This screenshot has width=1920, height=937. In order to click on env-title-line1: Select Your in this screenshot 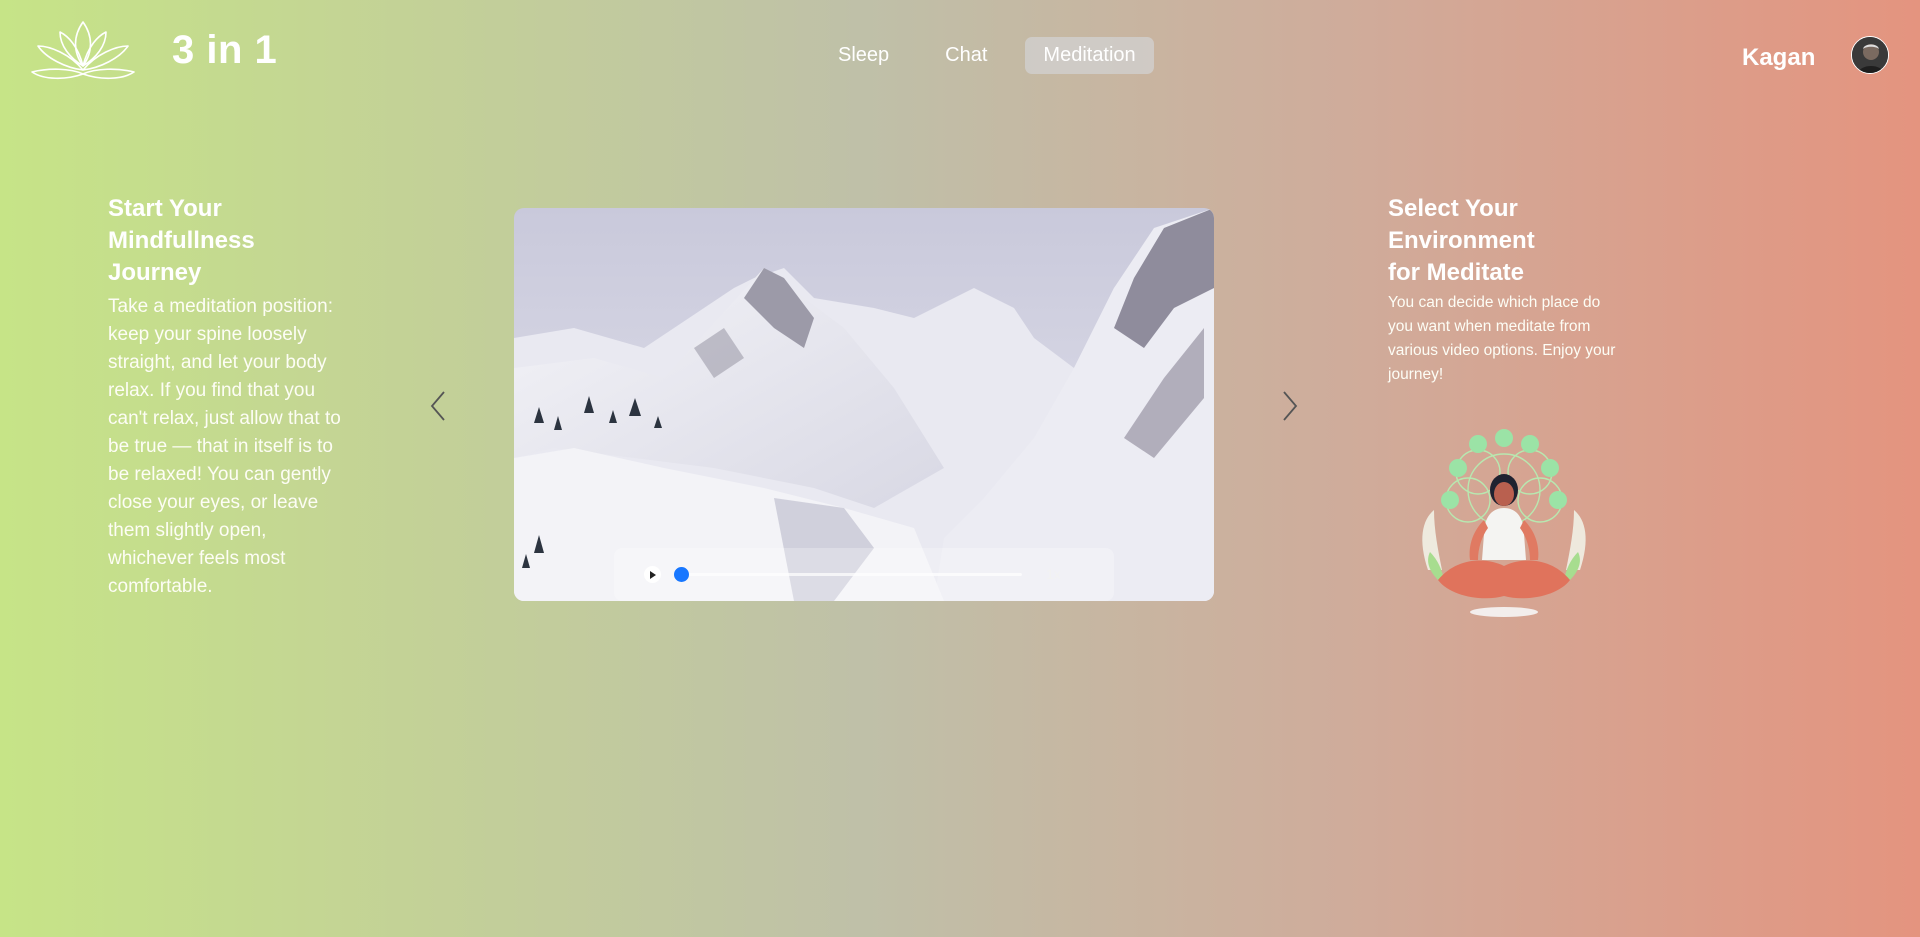, I will do `click(1453, 208)`.